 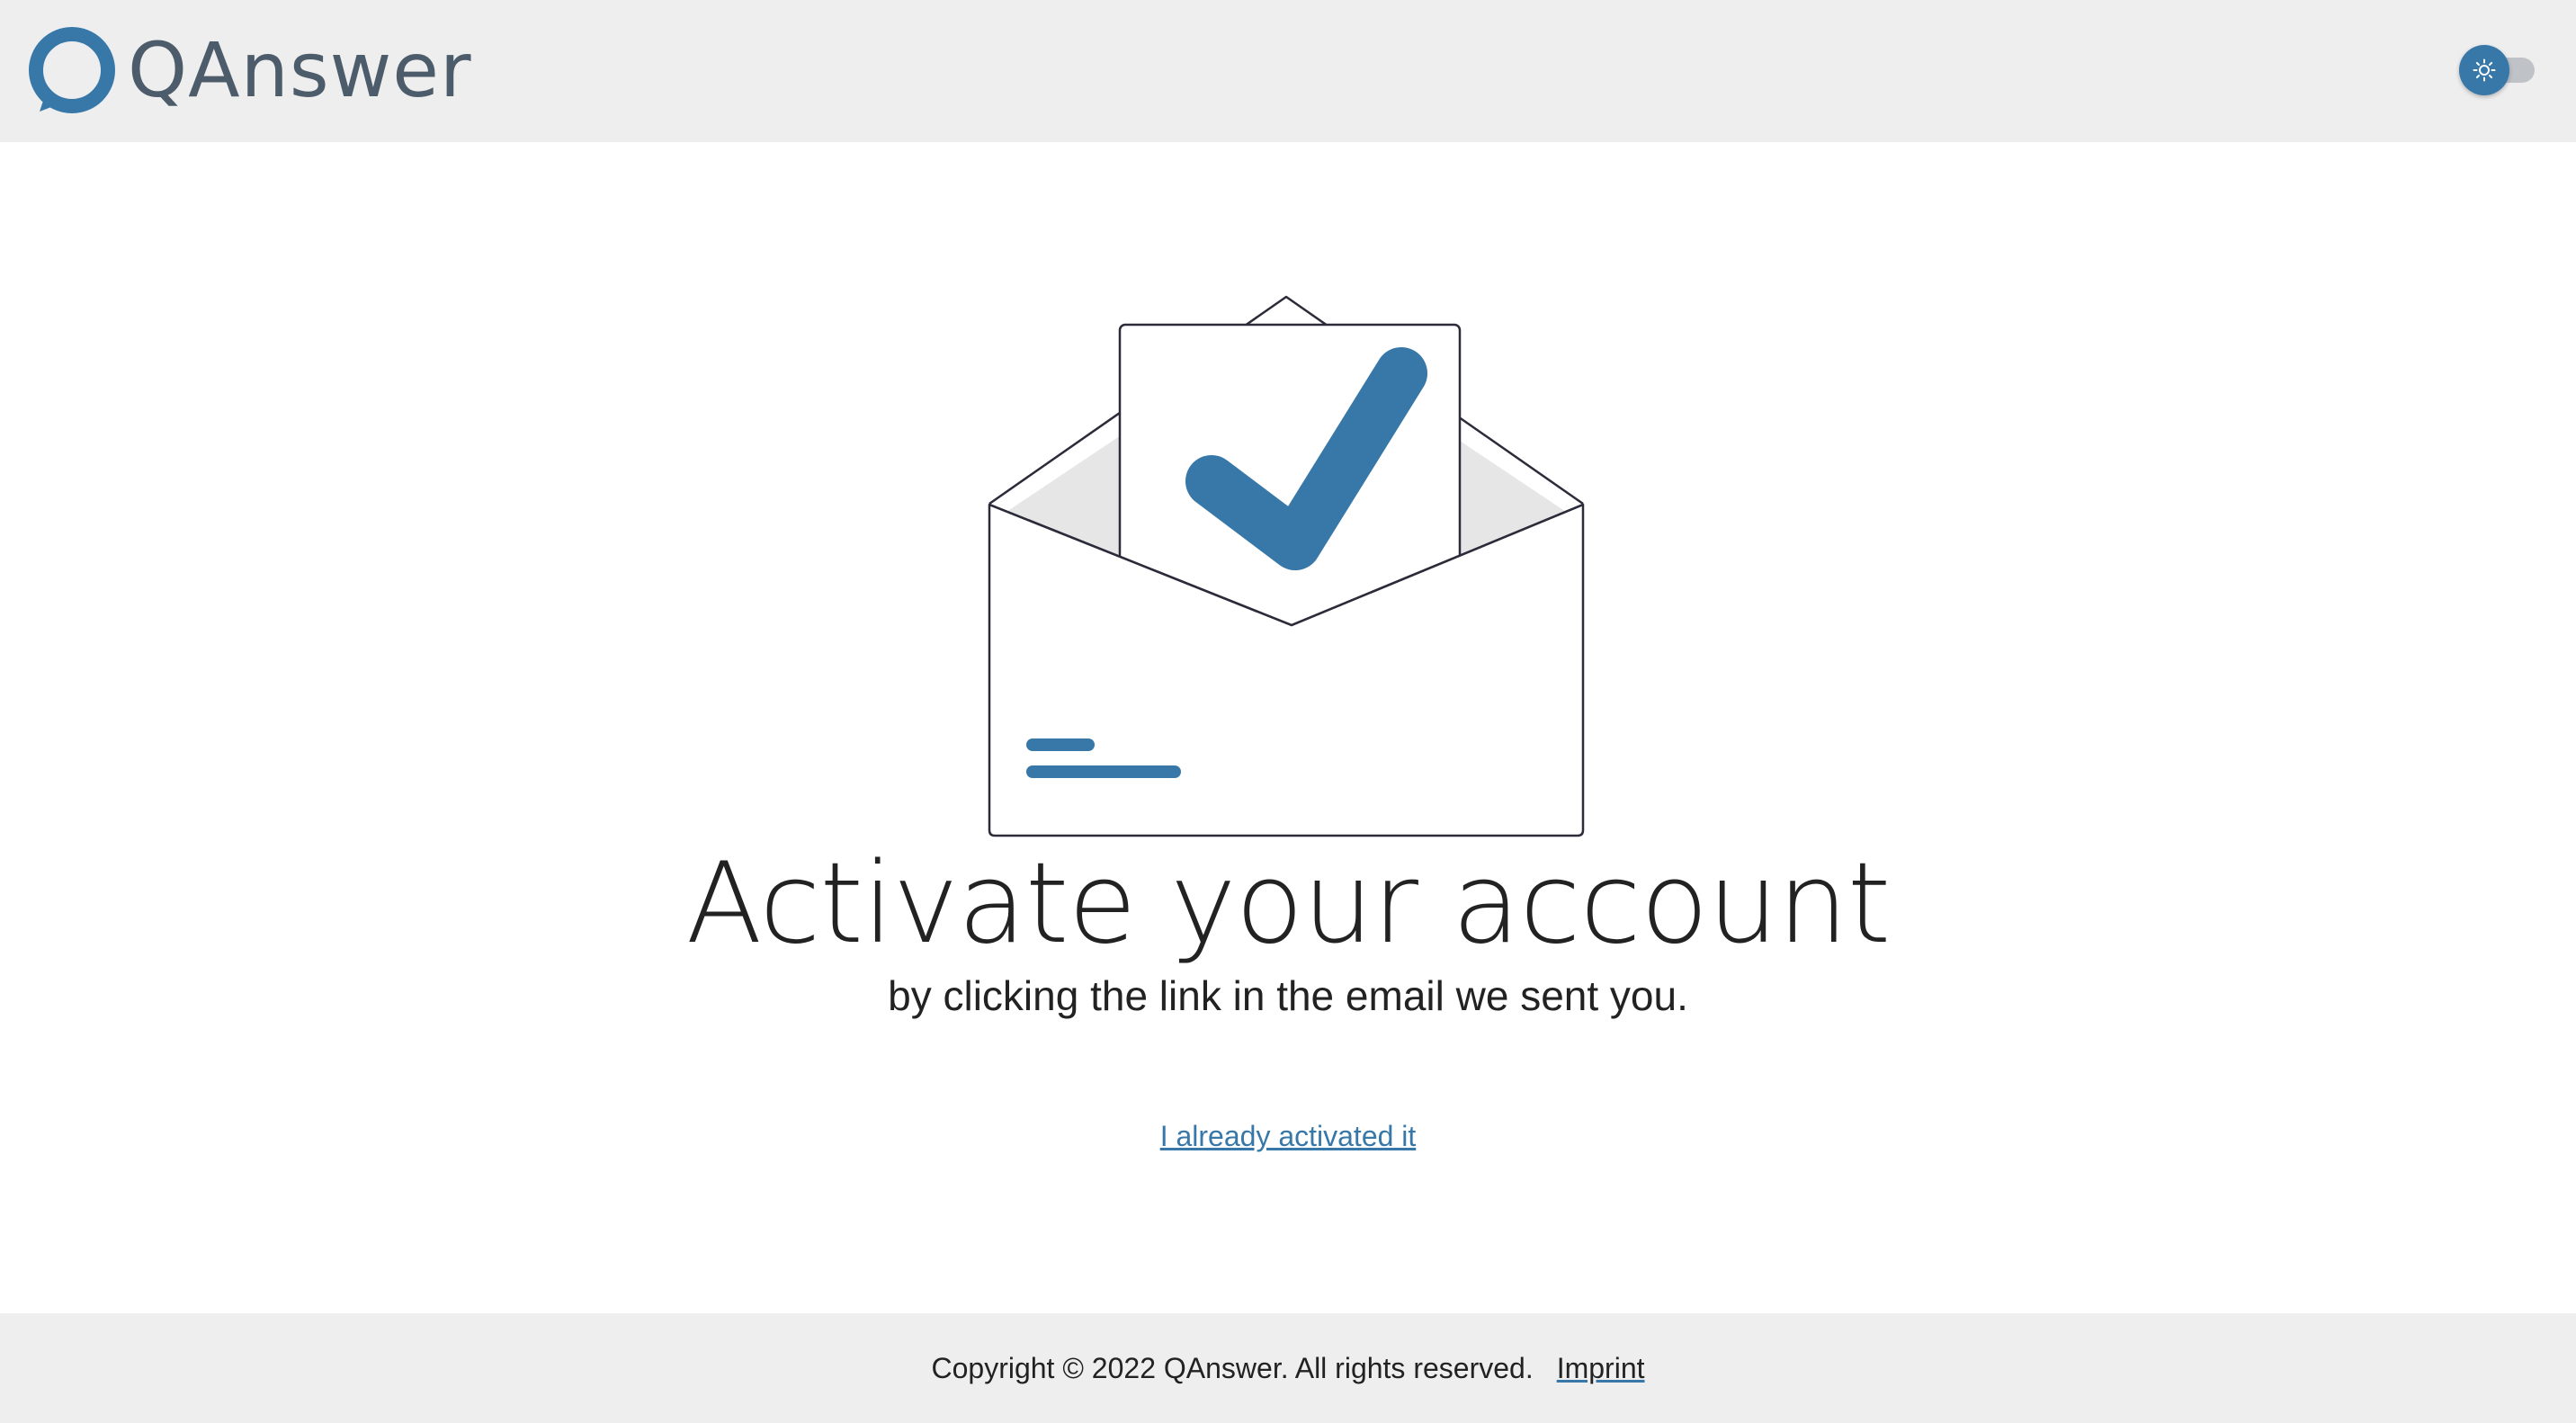 What do you see at coordinates (1286, 566) in the screenshot?
I see `envelope-checkmark-icon` at bounding box center [1286, 566].